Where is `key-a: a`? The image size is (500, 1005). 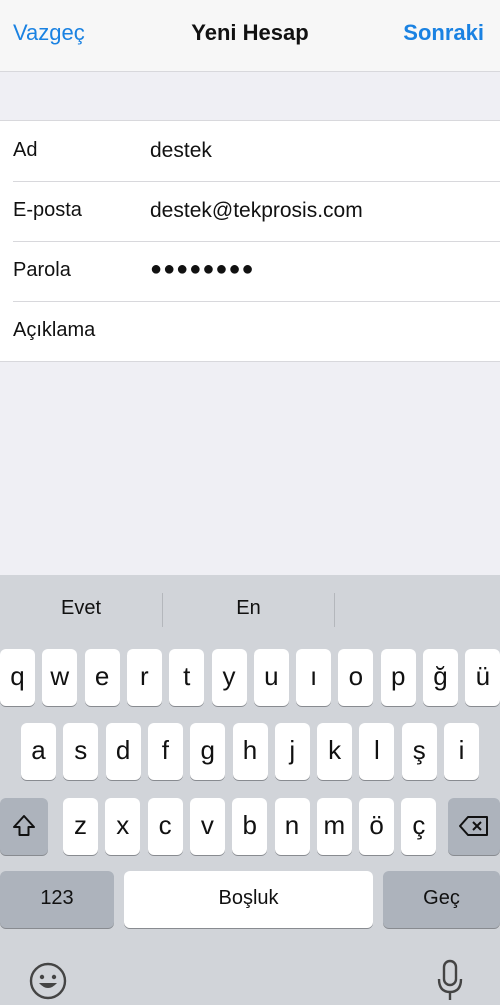
key-a: a is located at coordinates (38, 751).